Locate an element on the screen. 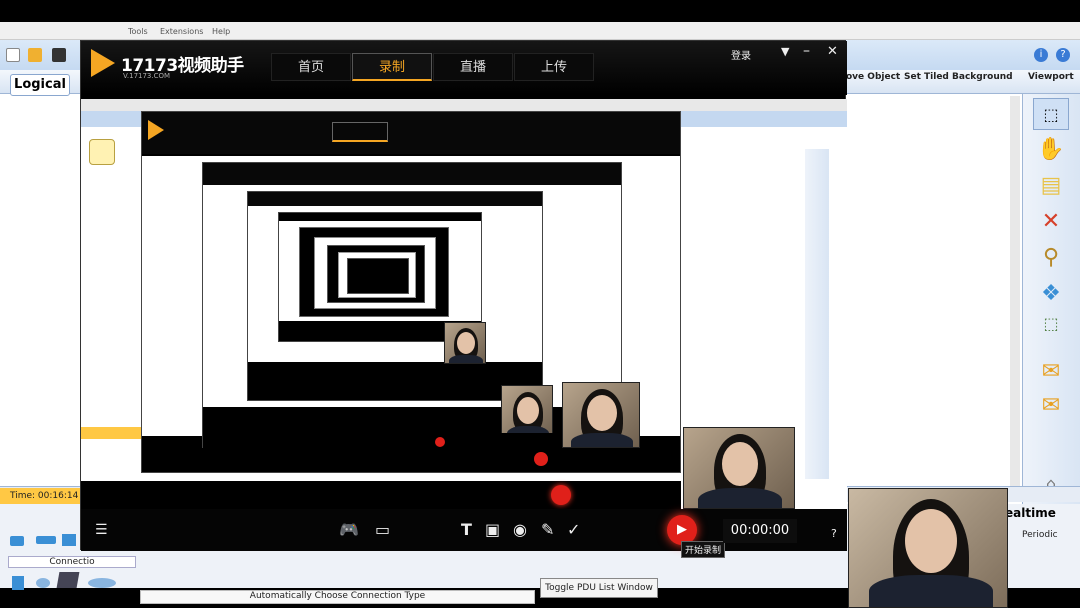 The width and height of the screenshot is (1080, 608). tab-live: 直播 is located at coordinates (473, 67).